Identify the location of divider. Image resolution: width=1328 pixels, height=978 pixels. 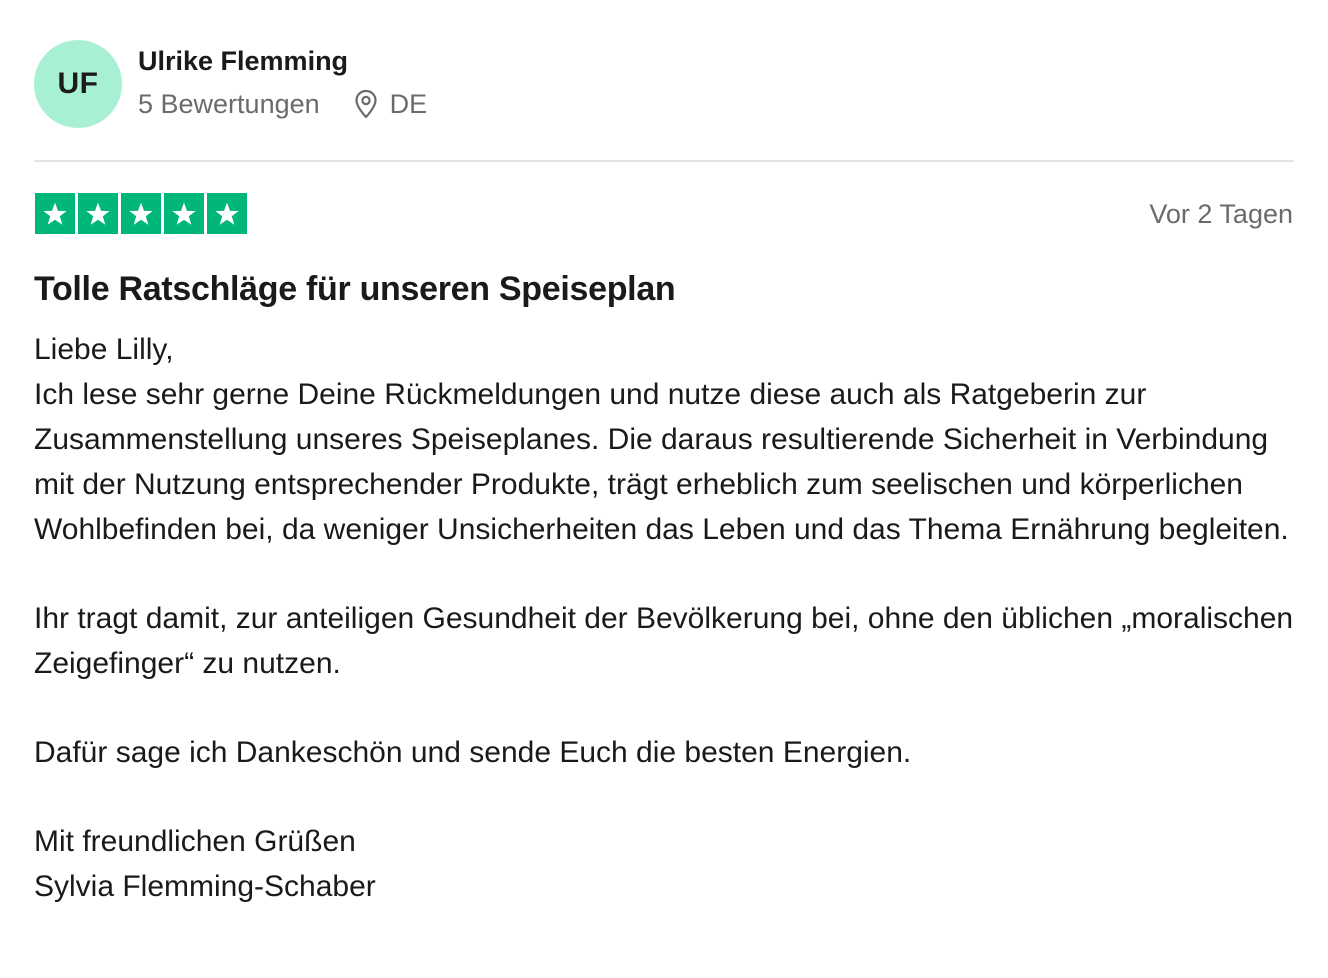
(664, 161).